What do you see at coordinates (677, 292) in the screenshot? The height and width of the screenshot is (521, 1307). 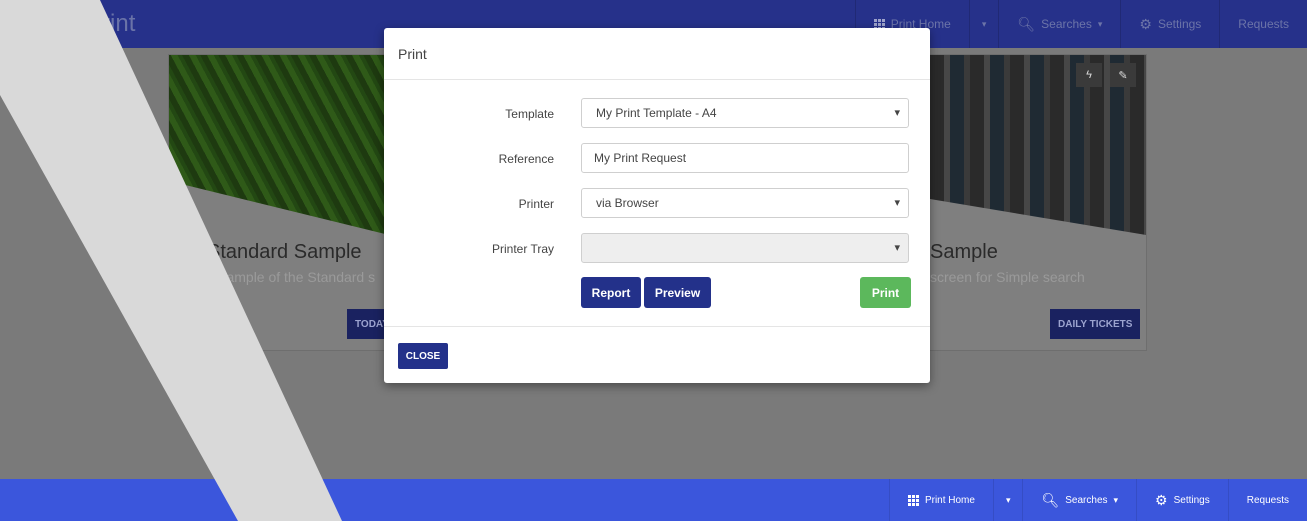 I see `preview-button: Preview` at bounding box center [677, 292].